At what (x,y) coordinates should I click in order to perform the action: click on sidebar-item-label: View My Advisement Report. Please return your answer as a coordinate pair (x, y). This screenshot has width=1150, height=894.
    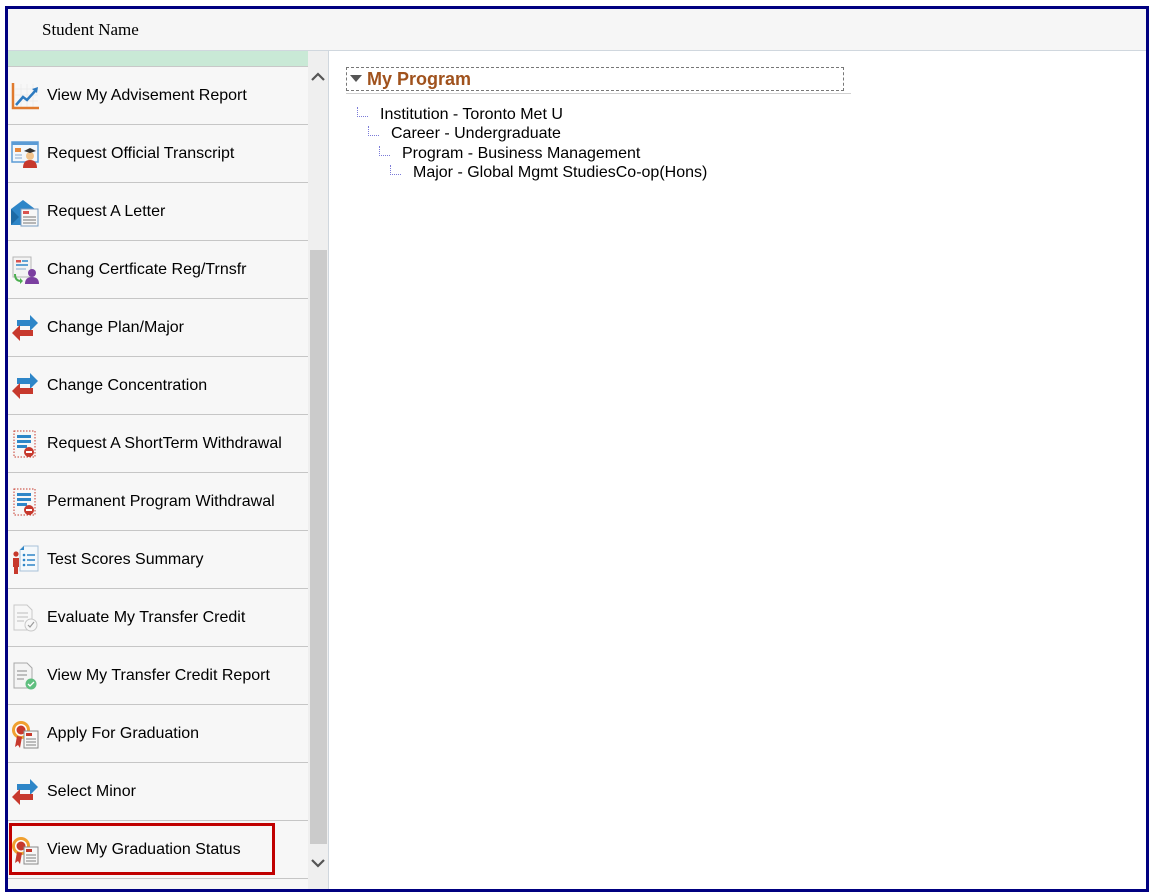
    Looking at the image, I should click on (147, 95).